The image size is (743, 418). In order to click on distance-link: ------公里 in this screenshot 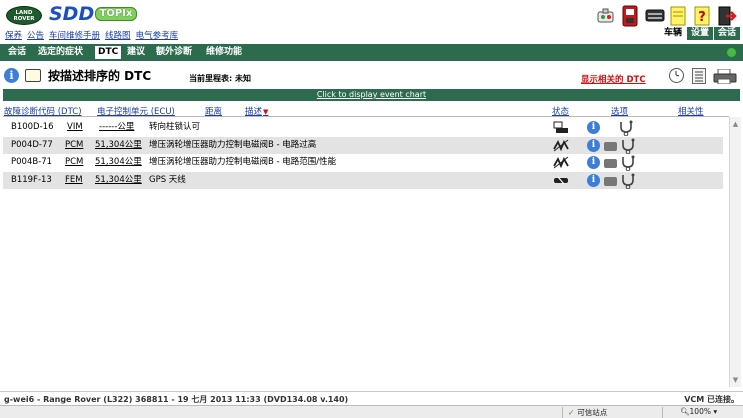, I will do `click(116, 127)`.